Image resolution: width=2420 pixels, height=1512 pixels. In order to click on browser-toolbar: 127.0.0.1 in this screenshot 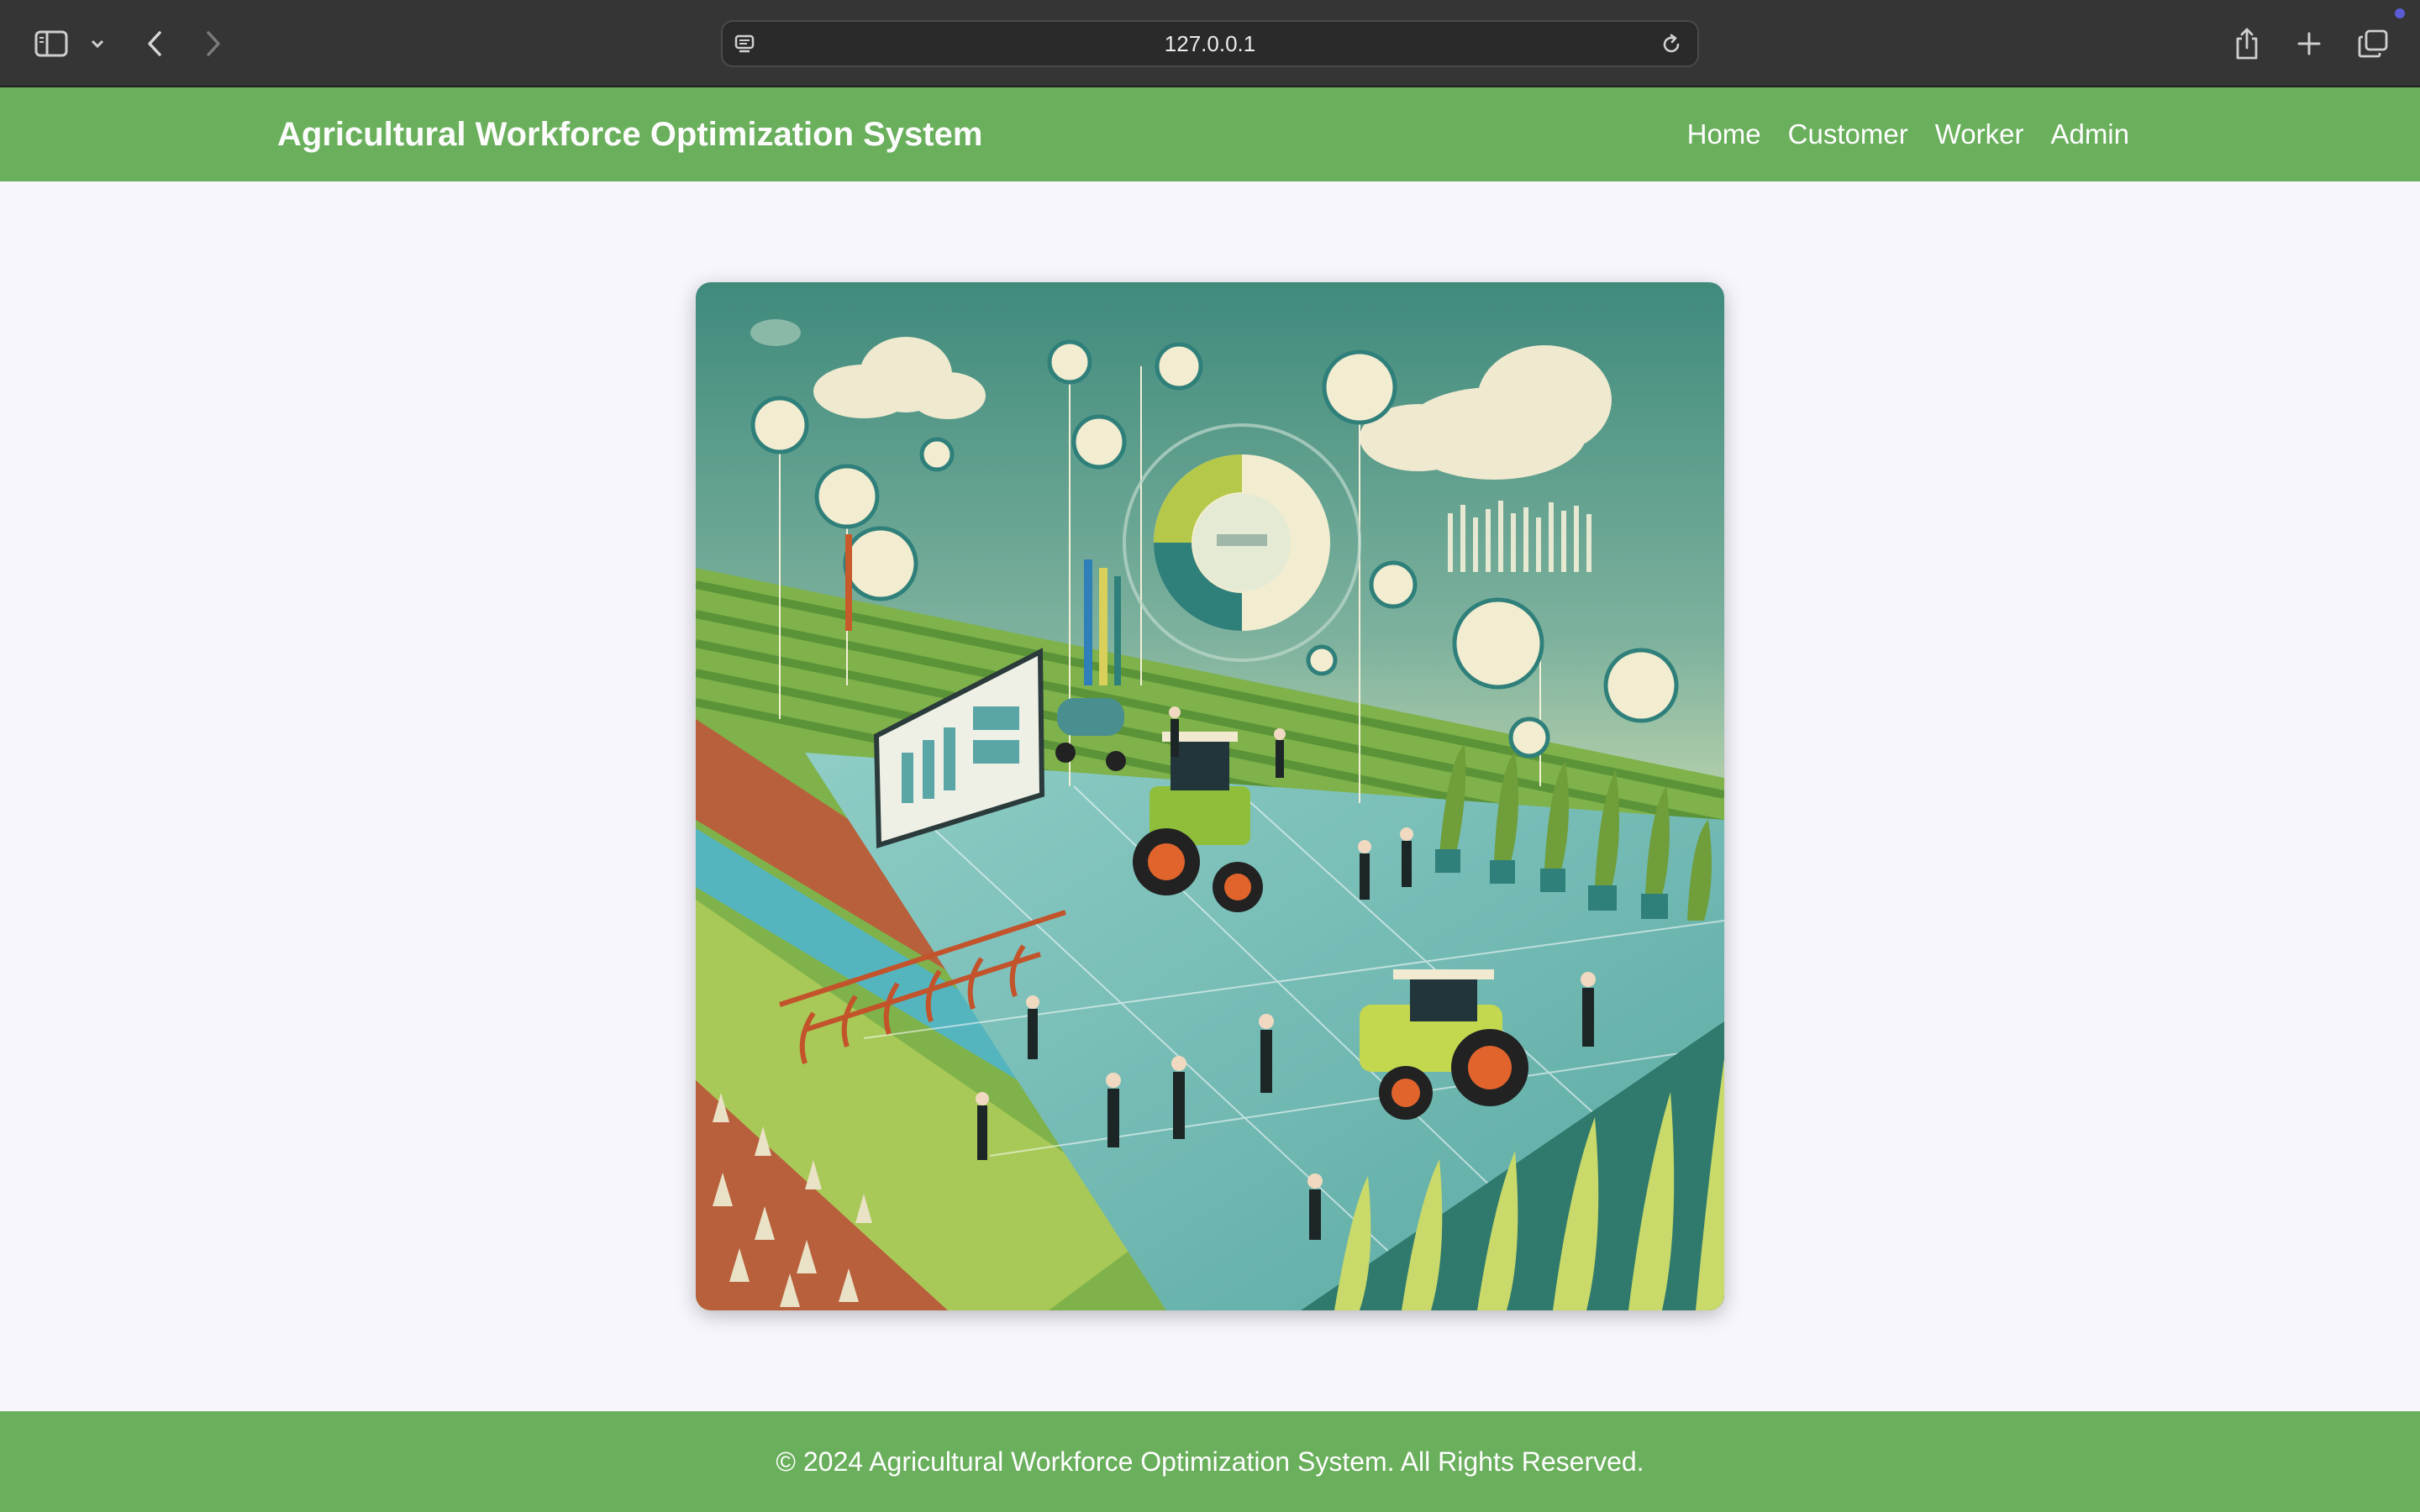, I will do `click(1210, 43)`.